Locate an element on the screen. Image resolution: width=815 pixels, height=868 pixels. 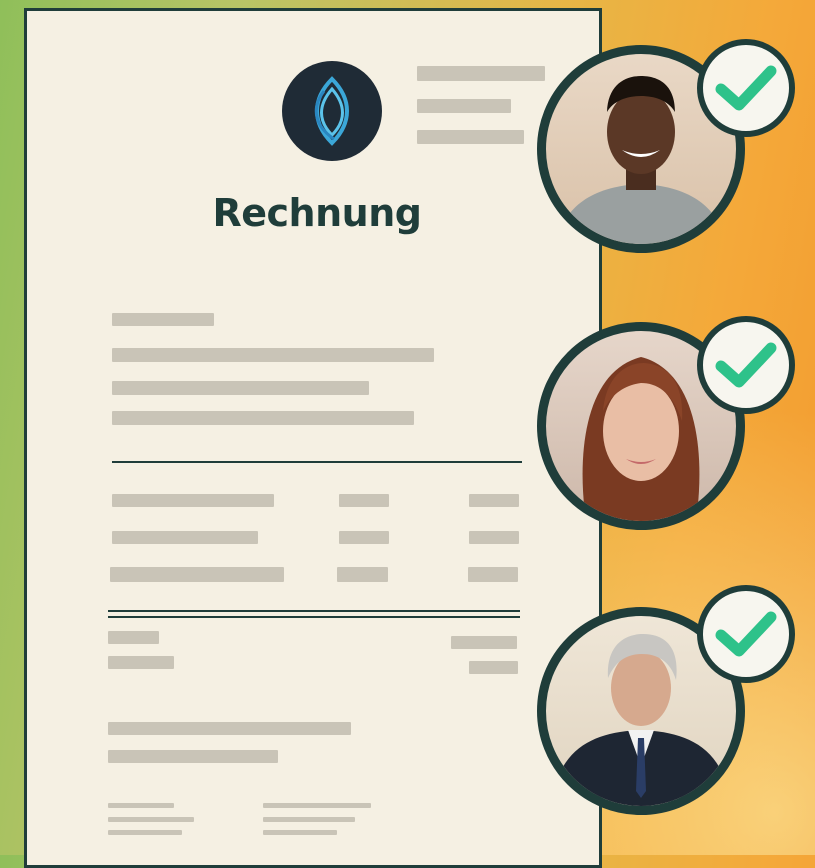
item-row-2-desc is located at coordinates (185, 537).